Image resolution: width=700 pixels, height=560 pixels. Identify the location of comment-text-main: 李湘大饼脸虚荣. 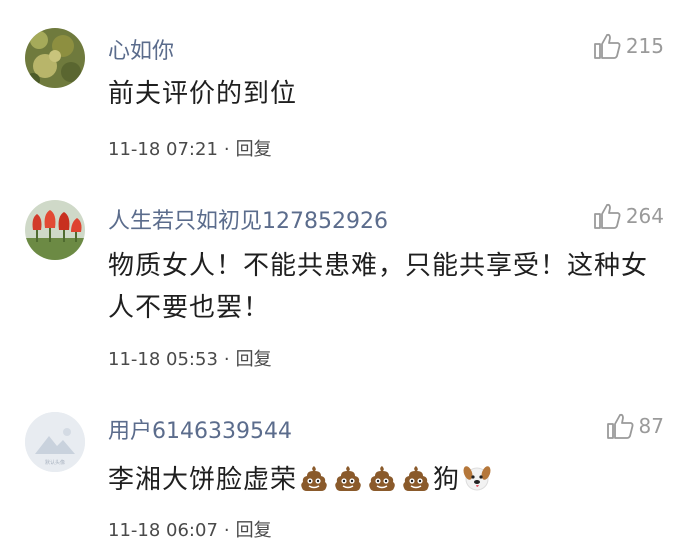
(203, 480).